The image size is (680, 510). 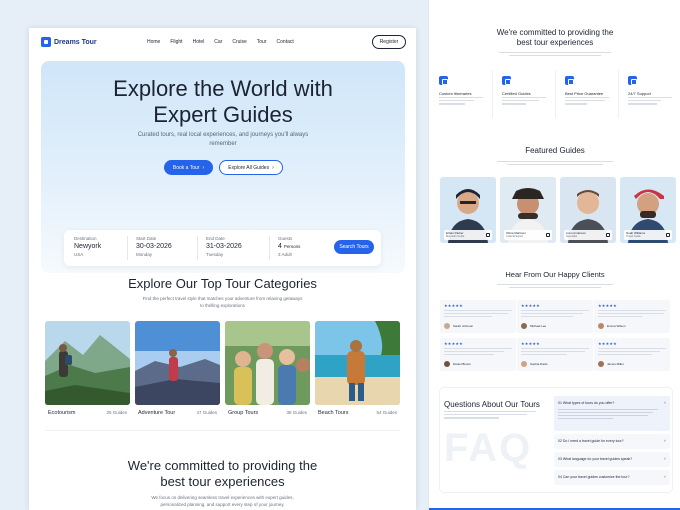 I want to click on logo: Dreams Tour, so click(x=69, y=42).